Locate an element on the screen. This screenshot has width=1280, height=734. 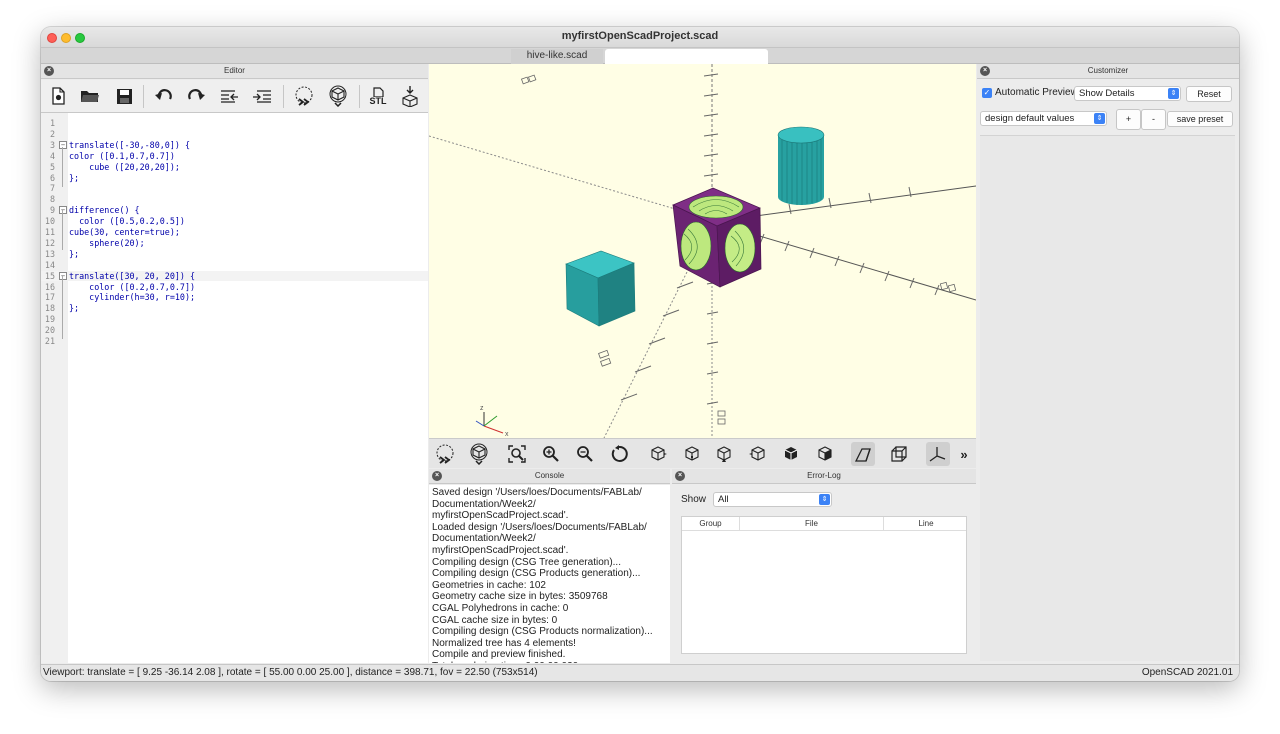
code-text: difference() { is located at coordinates (104, 210).